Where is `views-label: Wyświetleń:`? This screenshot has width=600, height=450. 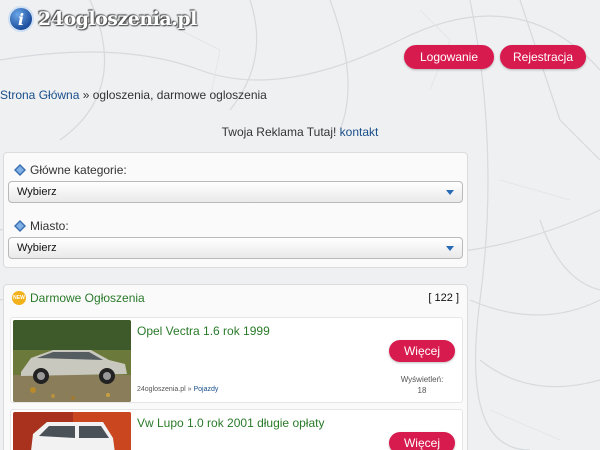 views-label: Wyświetleń: is located at coordinates (422, 379).